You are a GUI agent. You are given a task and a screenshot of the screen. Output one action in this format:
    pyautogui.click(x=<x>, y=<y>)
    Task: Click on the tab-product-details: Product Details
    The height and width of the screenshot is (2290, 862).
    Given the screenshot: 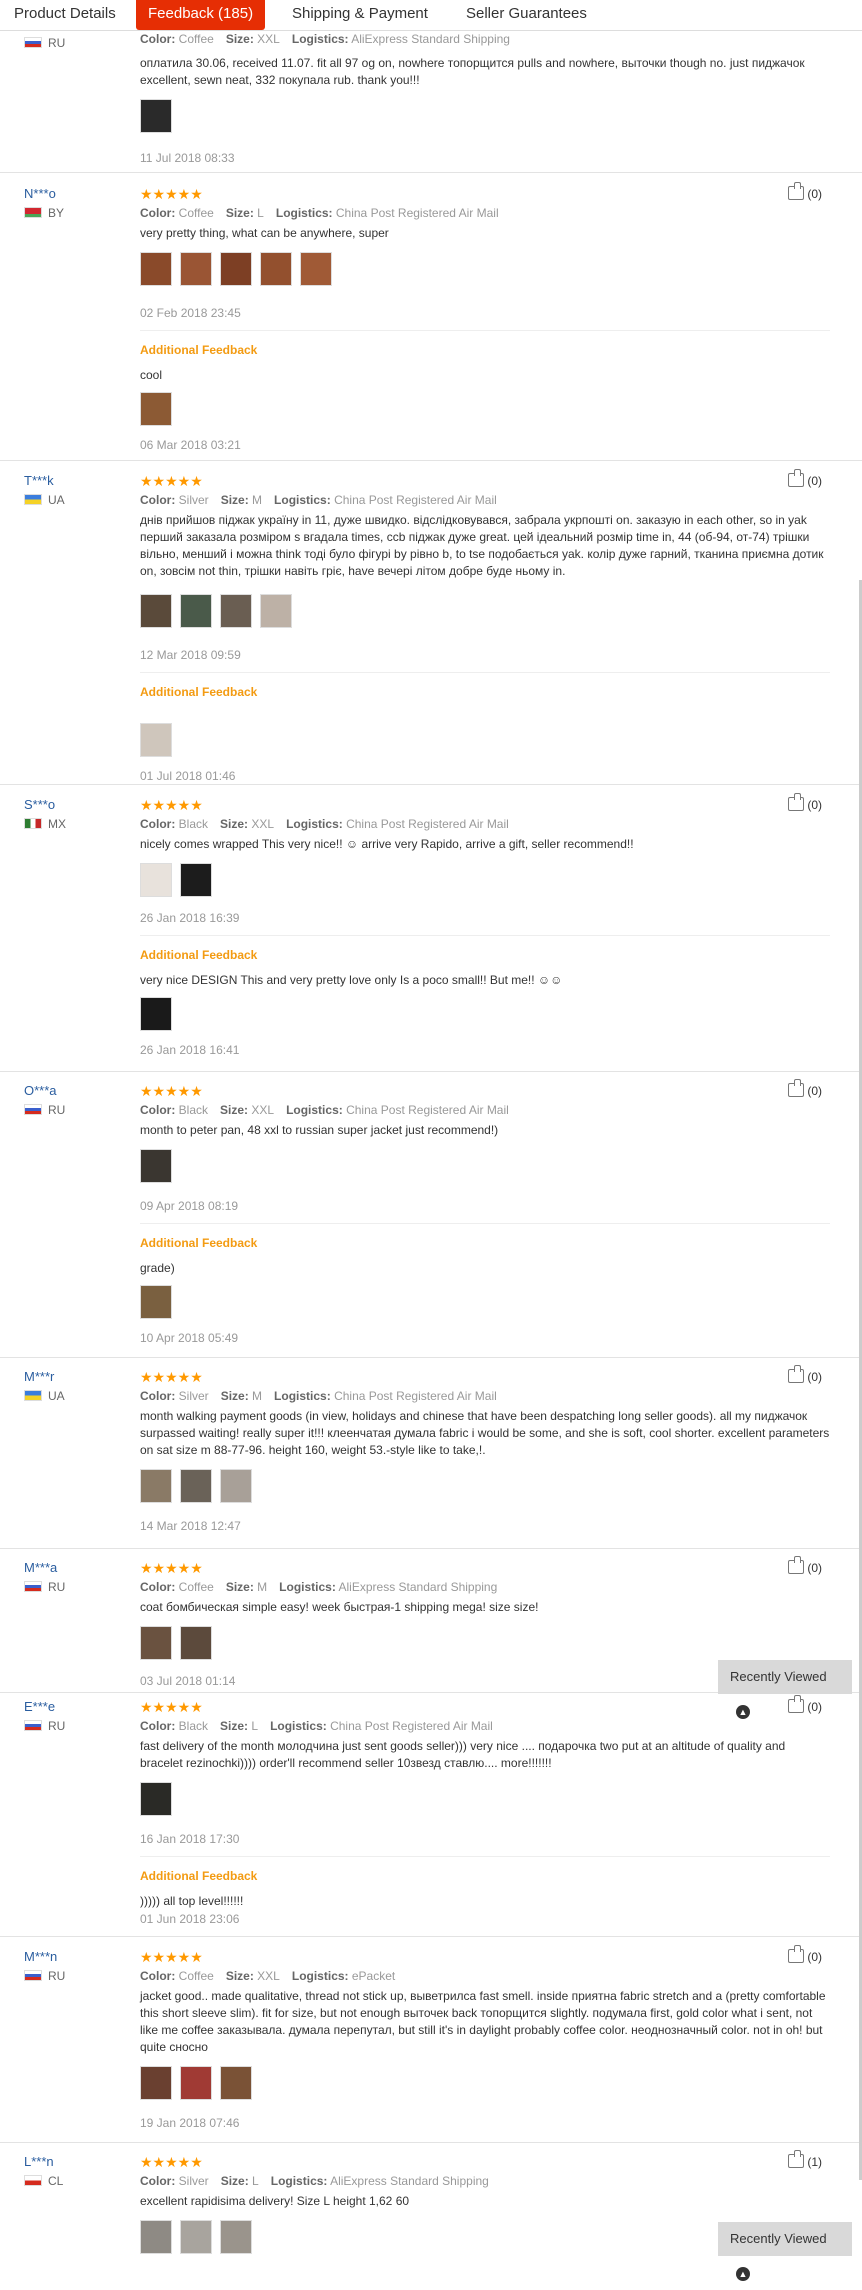 What is the action you would take?
    pyautogui.click(x=65, y=15)
    